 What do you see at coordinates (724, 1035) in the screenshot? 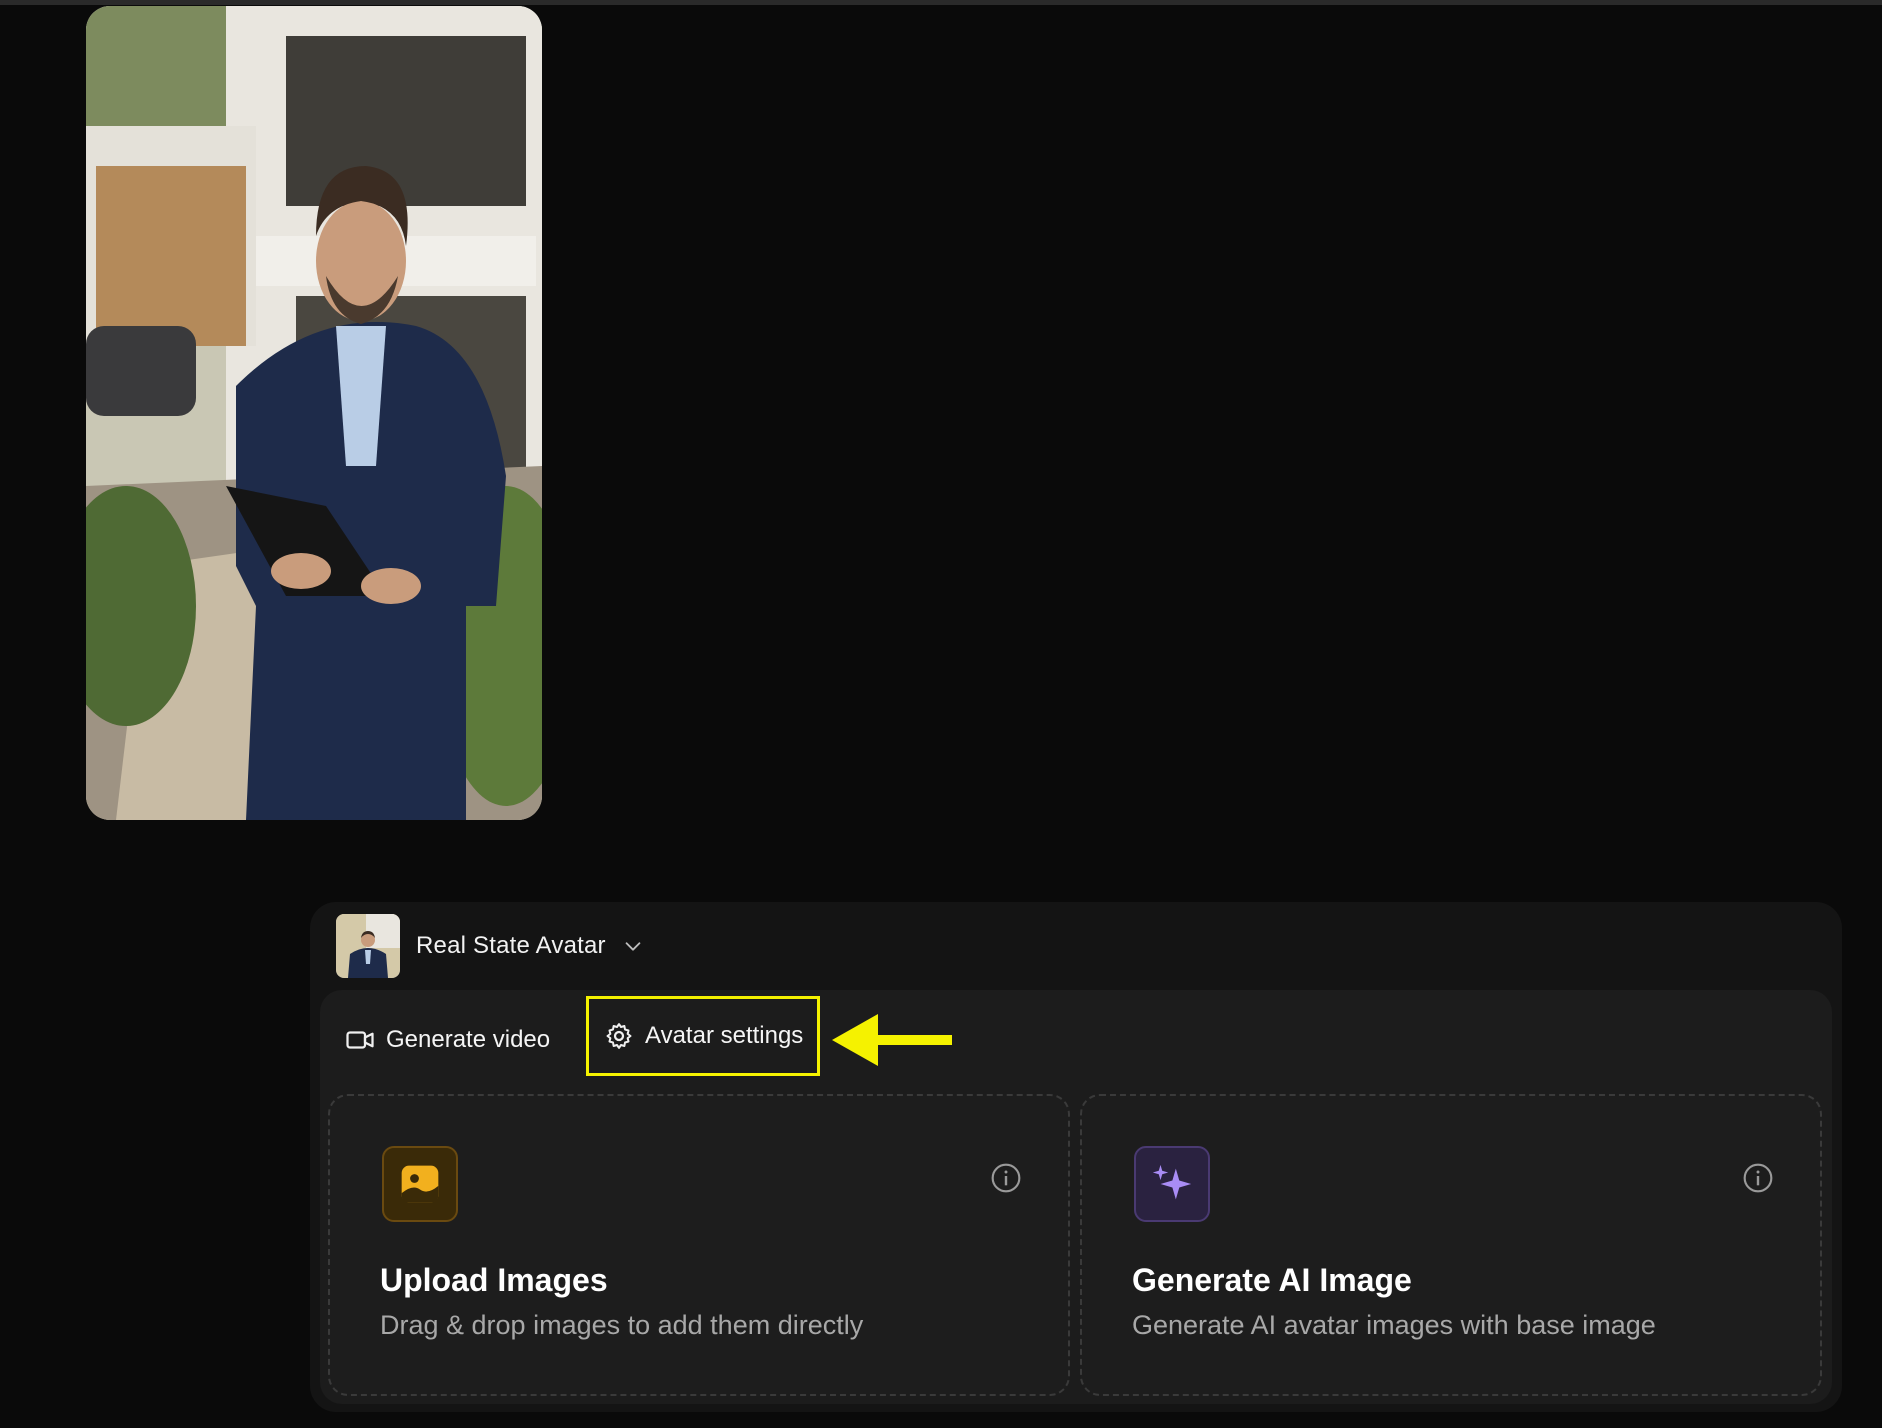
I see `tab-avatar-settings-label: Avatar settings` at bounding box center [724, 1035].